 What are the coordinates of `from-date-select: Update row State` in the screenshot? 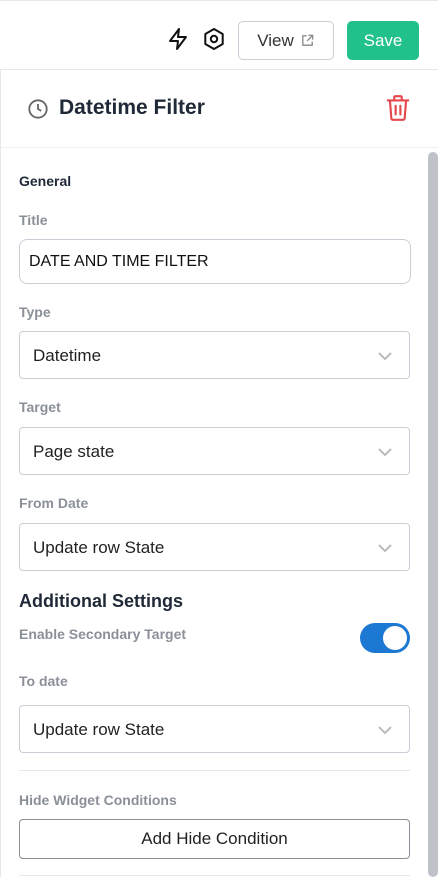 It's located at (214, 547).